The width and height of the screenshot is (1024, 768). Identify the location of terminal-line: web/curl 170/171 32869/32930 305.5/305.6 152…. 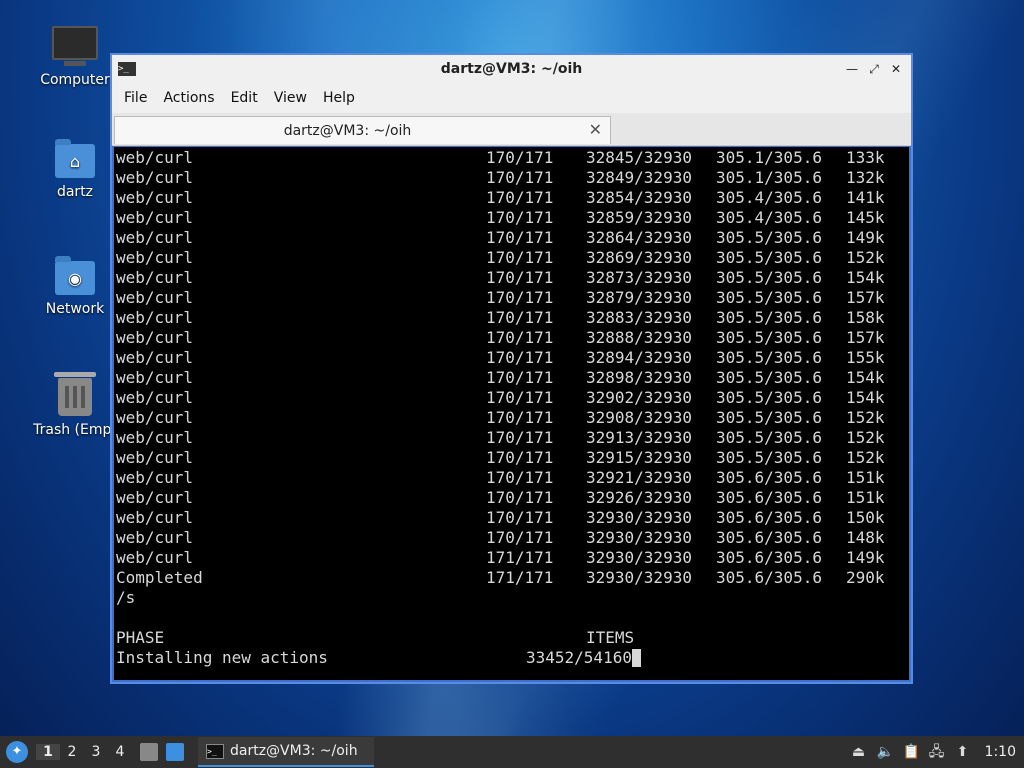
(511, 258).